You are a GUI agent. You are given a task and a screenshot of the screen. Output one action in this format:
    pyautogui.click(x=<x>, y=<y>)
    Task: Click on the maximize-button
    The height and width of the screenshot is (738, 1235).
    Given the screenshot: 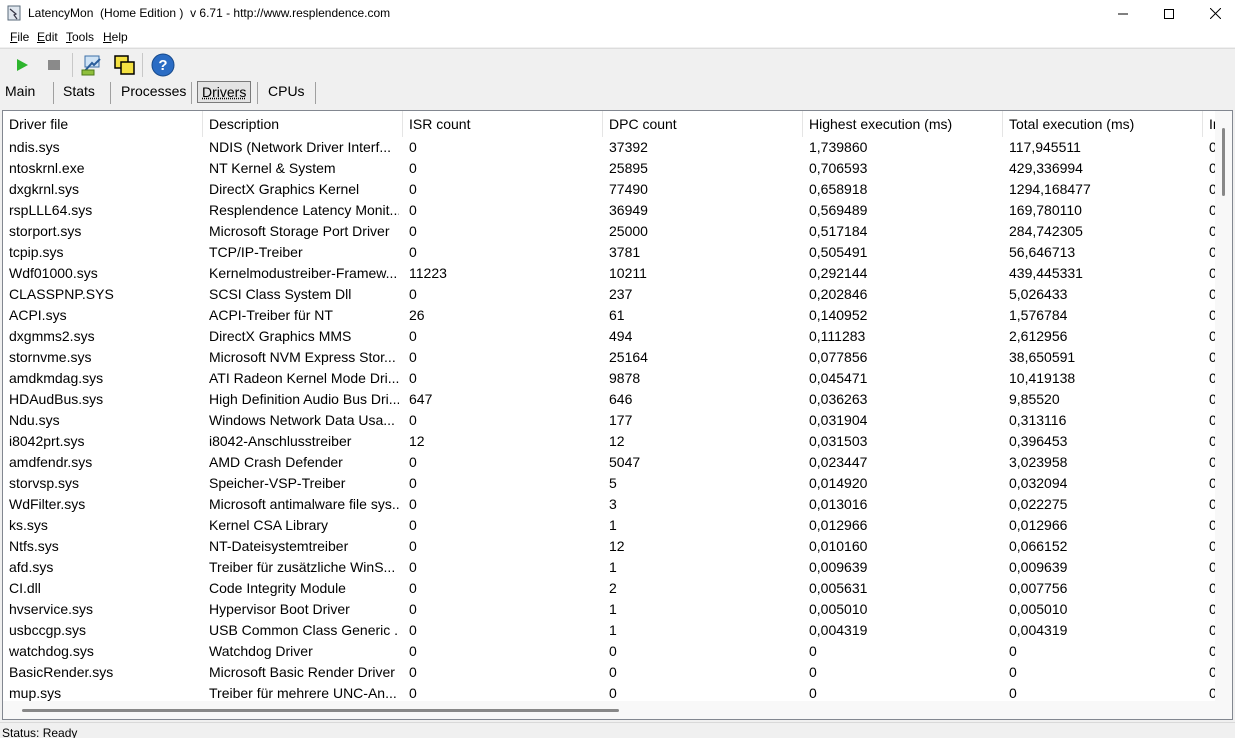 What is the action you would take?
    pyautogui.click(x=1169, y=13)
    